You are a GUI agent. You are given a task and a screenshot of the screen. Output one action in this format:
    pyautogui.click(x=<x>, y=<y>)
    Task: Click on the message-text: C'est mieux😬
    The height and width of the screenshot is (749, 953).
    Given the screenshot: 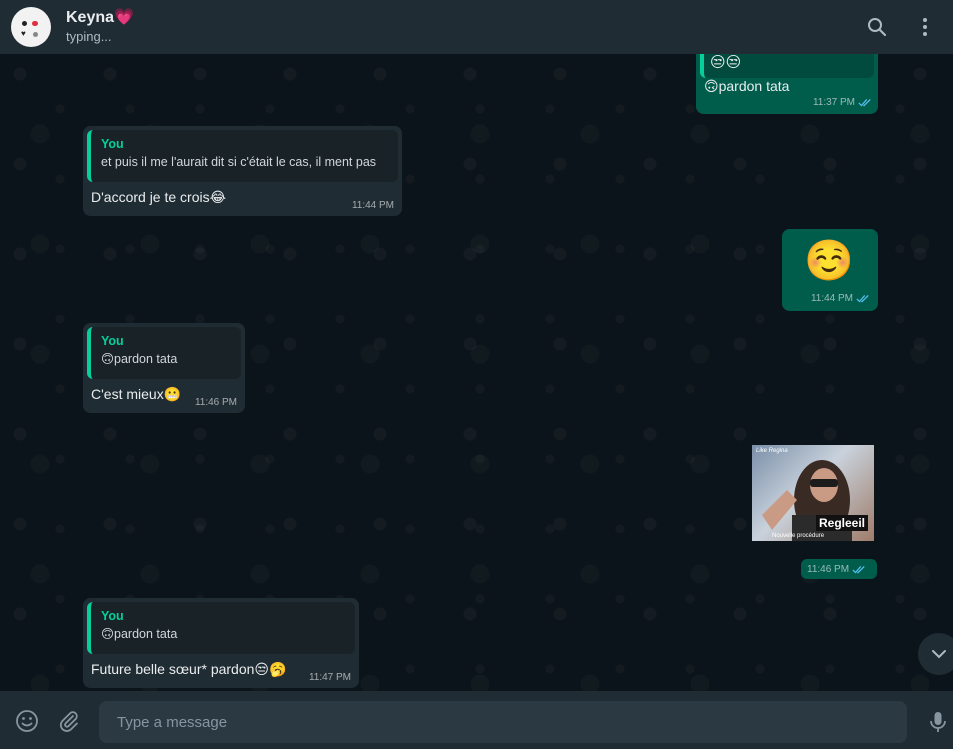 What is the action you would take?
    pyautogui.click(x=136, y=394)
    